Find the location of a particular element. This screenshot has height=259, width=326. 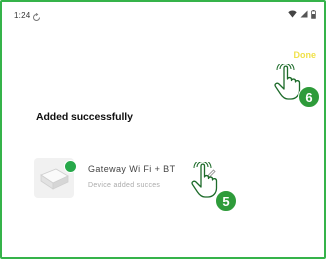

sync-icon is located at coordinates (36, 15).